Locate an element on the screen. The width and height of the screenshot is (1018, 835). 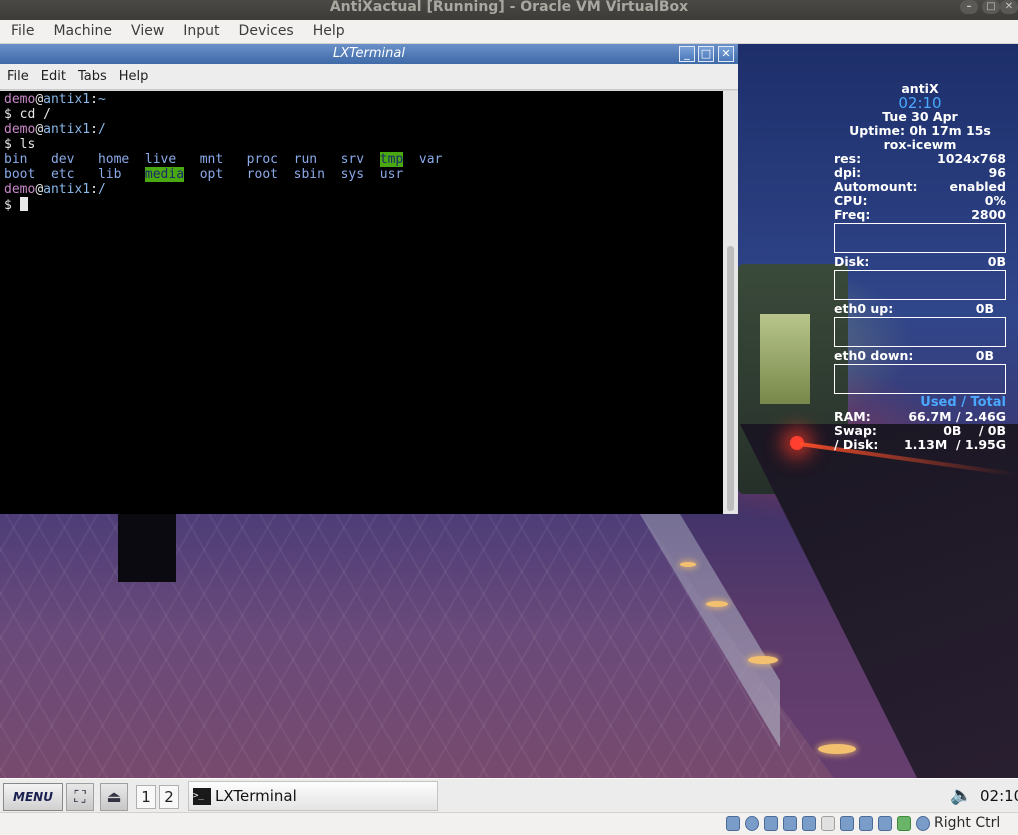
usb-icon is located at coordinates (809, 823).